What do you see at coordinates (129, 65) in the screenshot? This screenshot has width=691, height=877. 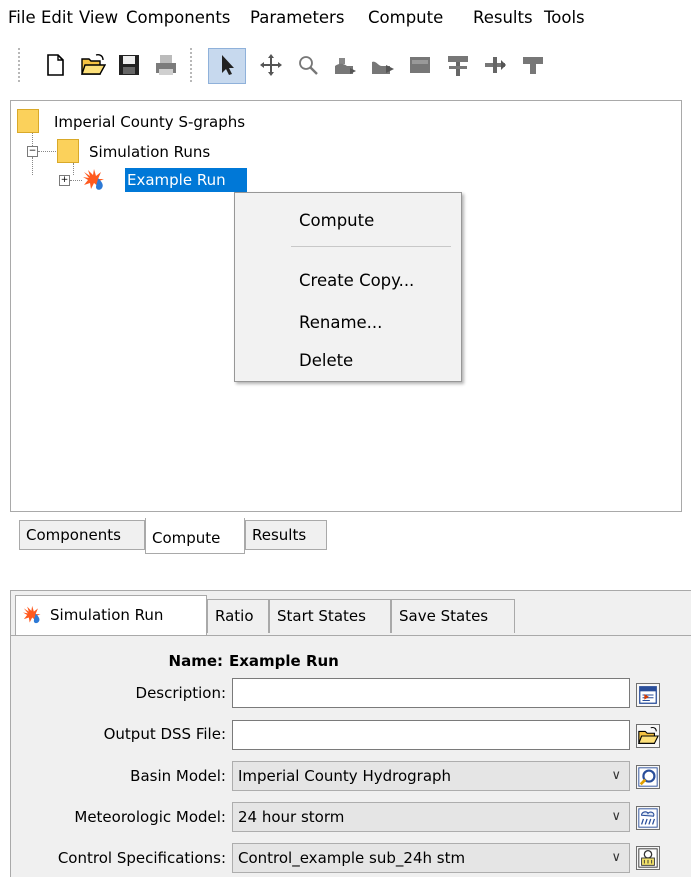 I see `save-icon` at bounding box center [129, 65].